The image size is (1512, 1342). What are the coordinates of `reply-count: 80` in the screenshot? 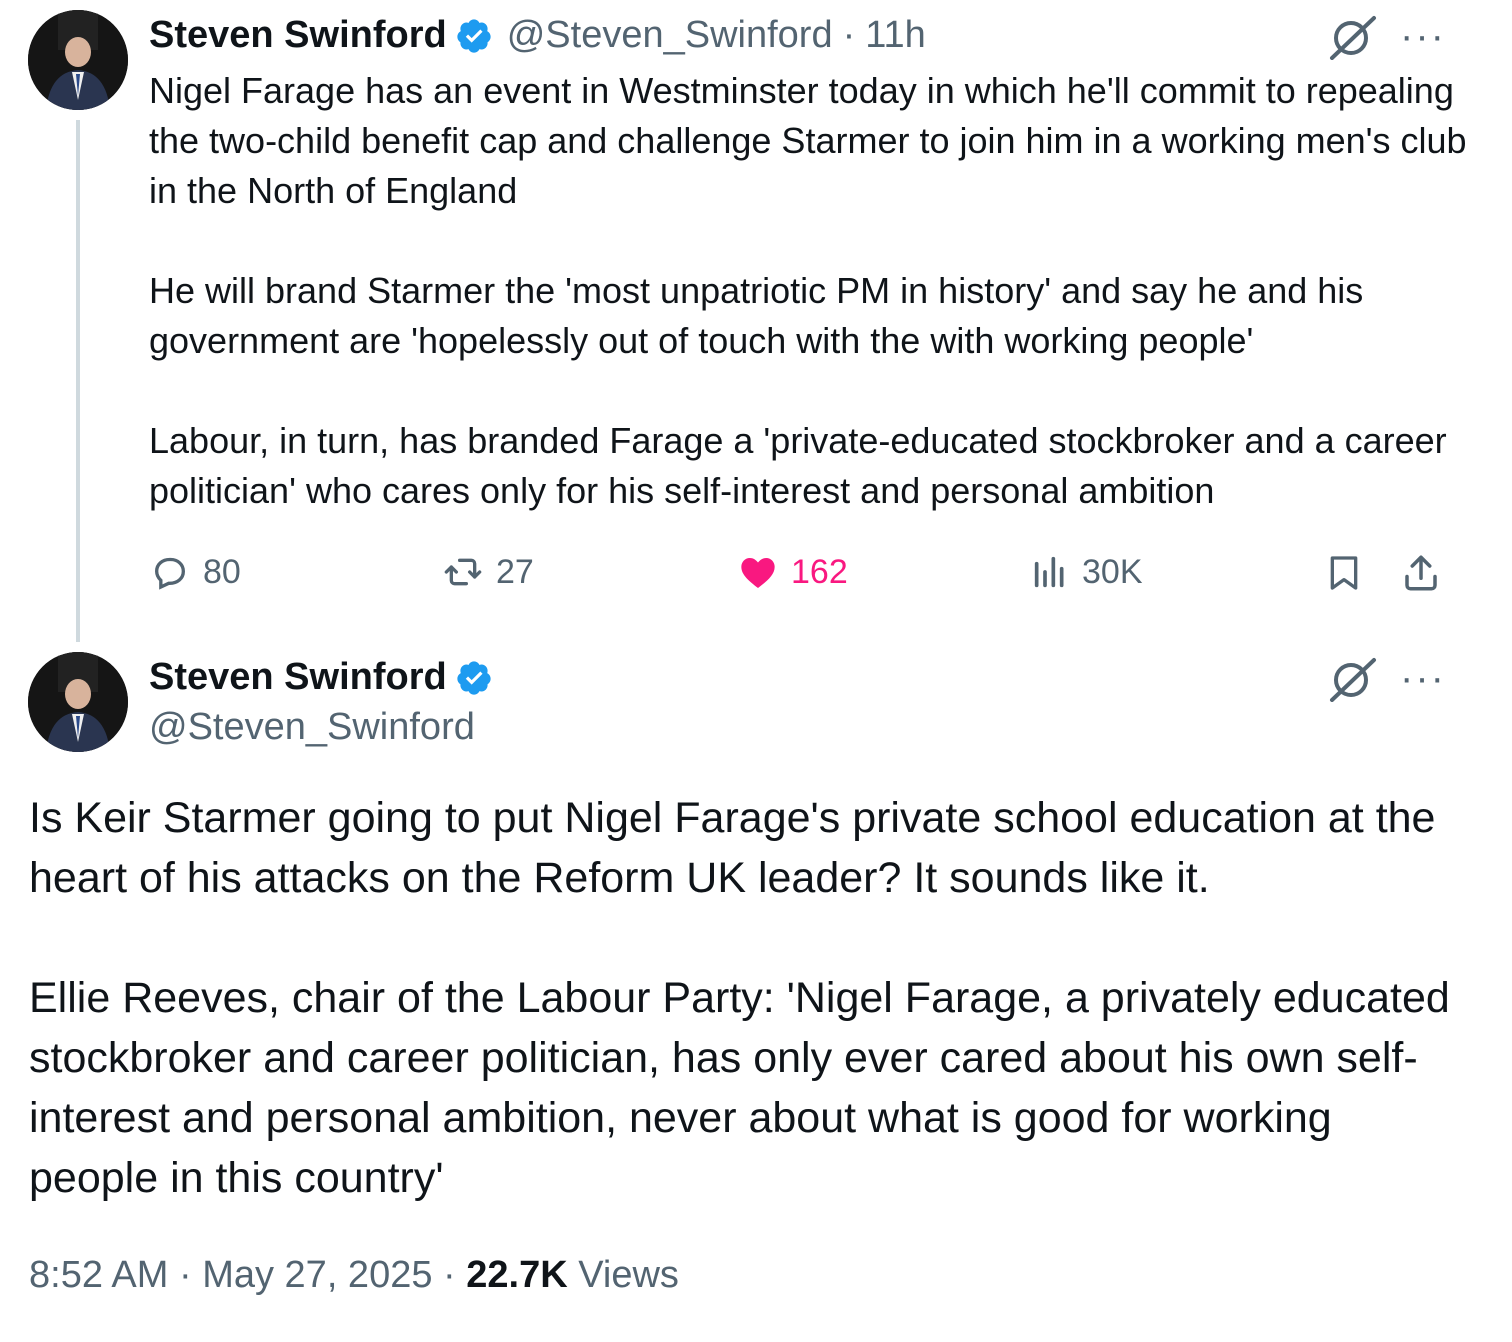 It's located at (222, 571).